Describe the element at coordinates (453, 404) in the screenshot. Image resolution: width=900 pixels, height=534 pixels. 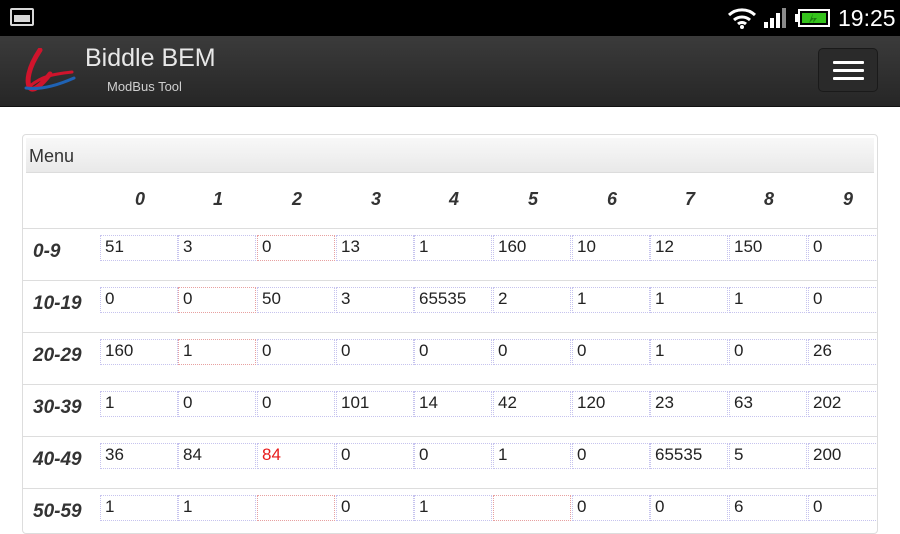
I see `register-cell: 14` at that location.